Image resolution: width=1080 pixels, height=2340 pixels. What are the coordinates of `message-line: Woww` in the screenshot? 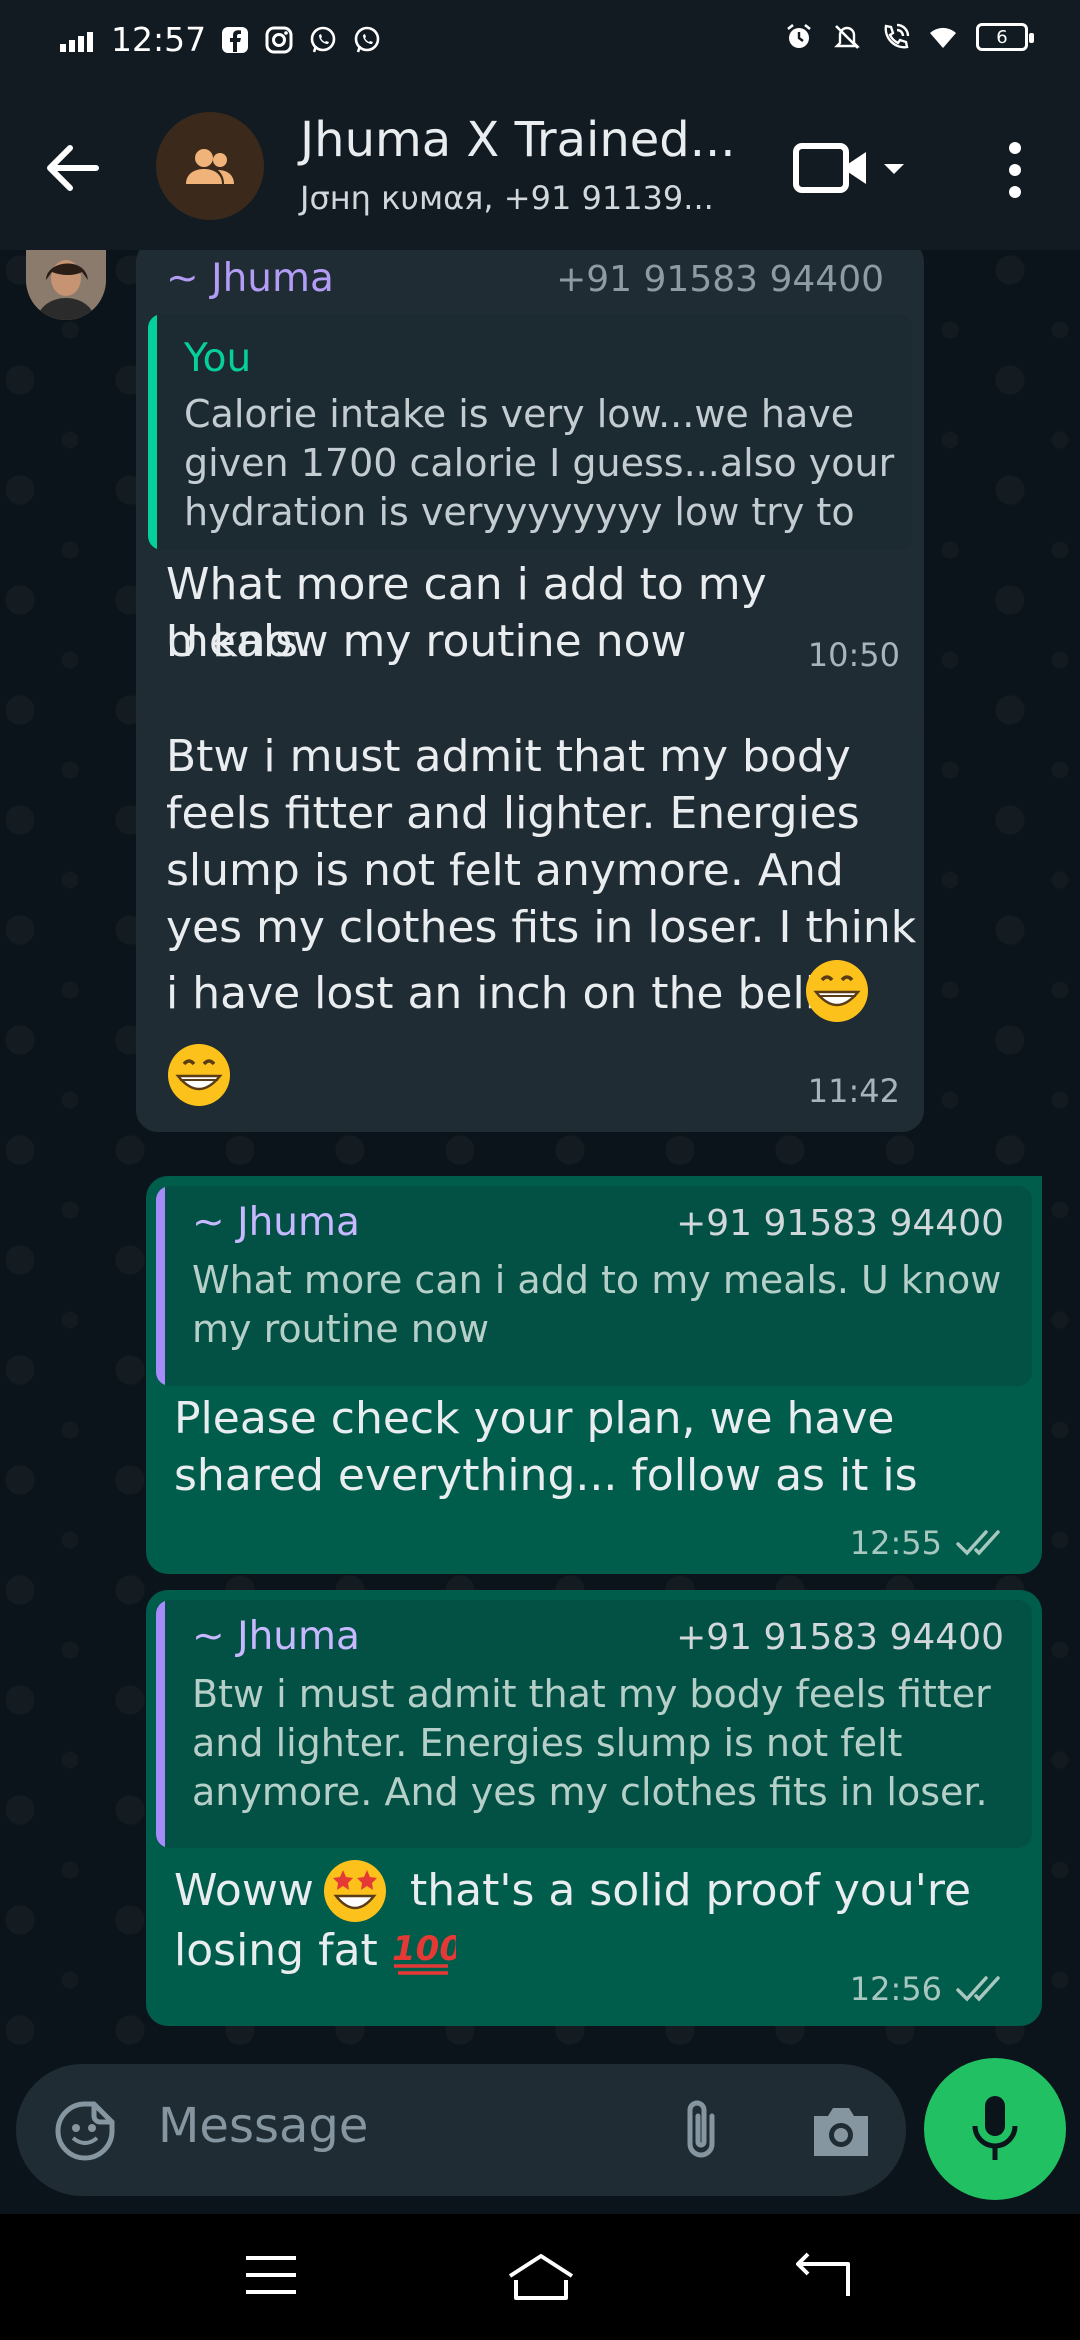 It's located at (244, 1890).